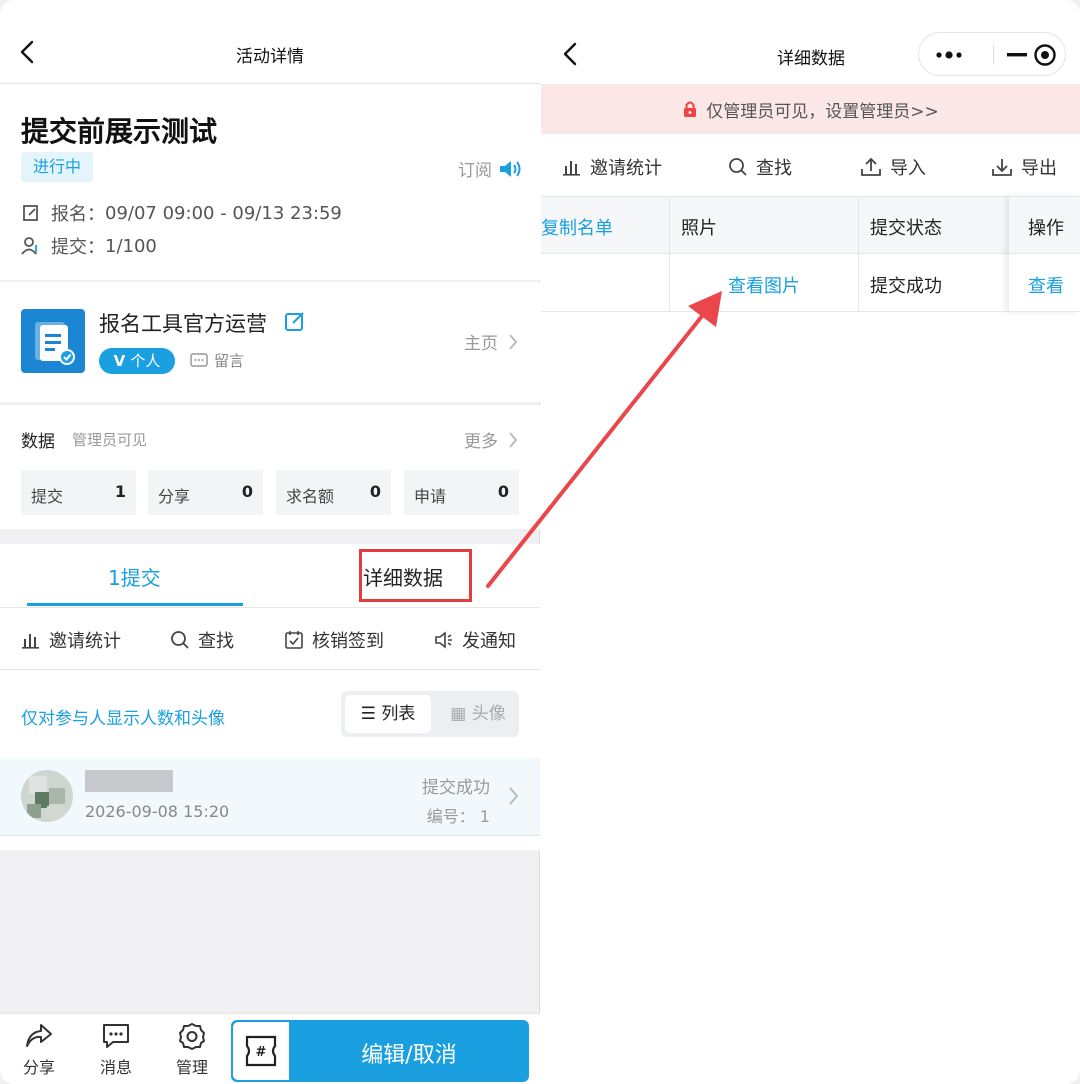 The height and width of the screenshot is (1084, 1080). What do you see at coordinates (78, 247) in the screenshot?
I see `submit-label: 提交：` at bounding box center [78, 247].